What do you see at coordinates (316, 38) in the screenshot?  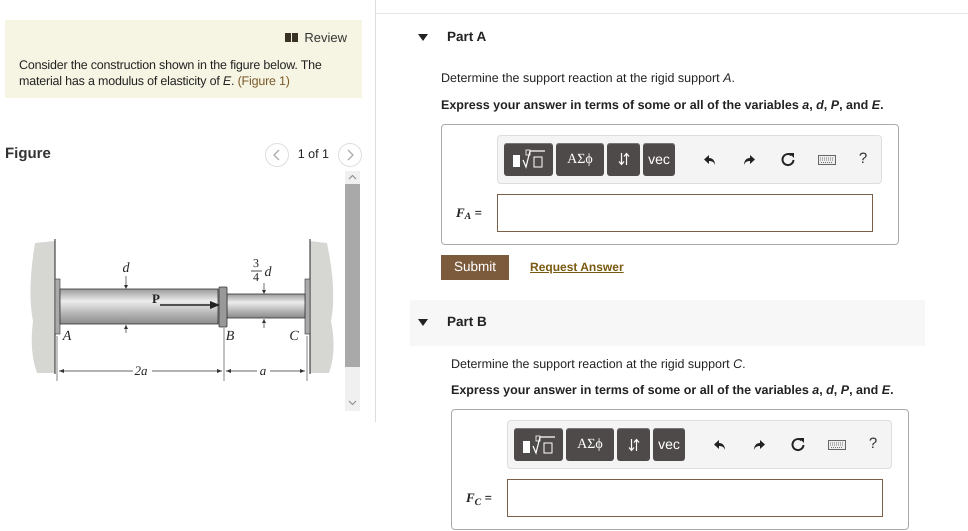 I see `review-link: Review` at bounding box center [316, 38].